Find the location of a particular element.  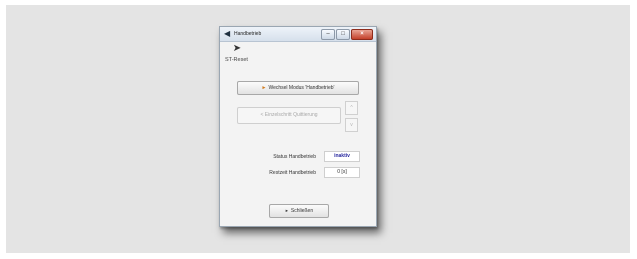

arrow-left-icon: ◀ is located at coordinates (227, 33).